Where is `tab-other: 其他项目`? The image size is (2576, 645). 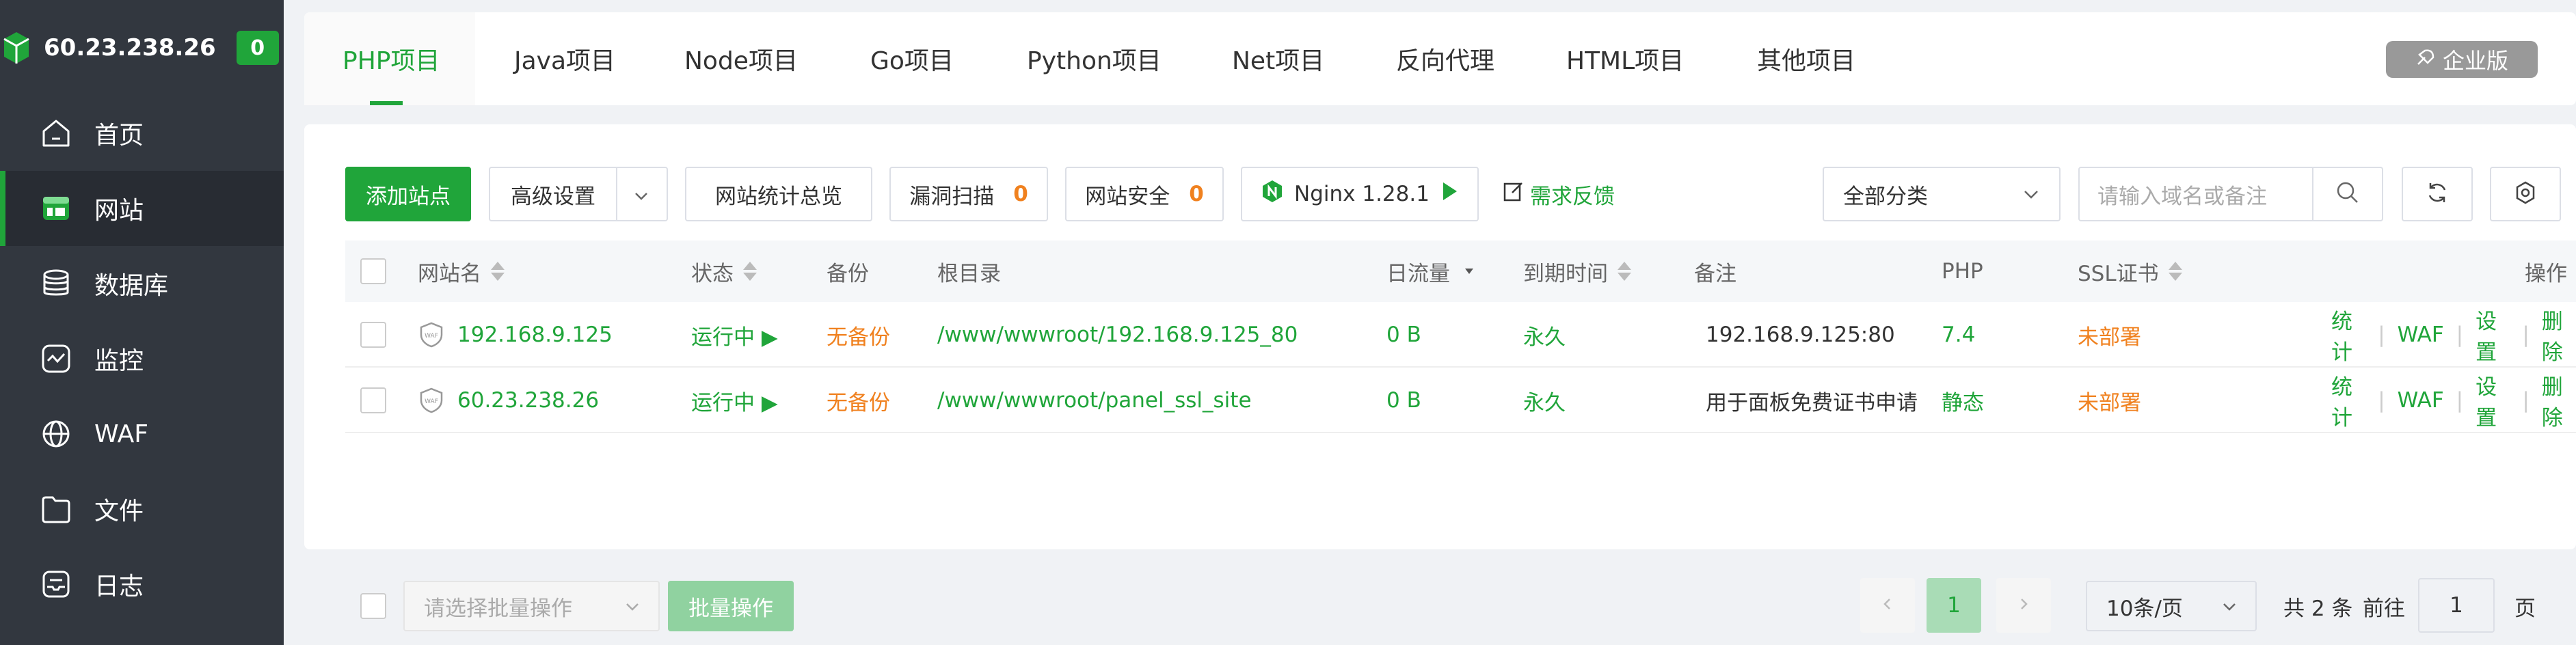 tab-other: 其他项目 is located at coordinates (1806, 58).